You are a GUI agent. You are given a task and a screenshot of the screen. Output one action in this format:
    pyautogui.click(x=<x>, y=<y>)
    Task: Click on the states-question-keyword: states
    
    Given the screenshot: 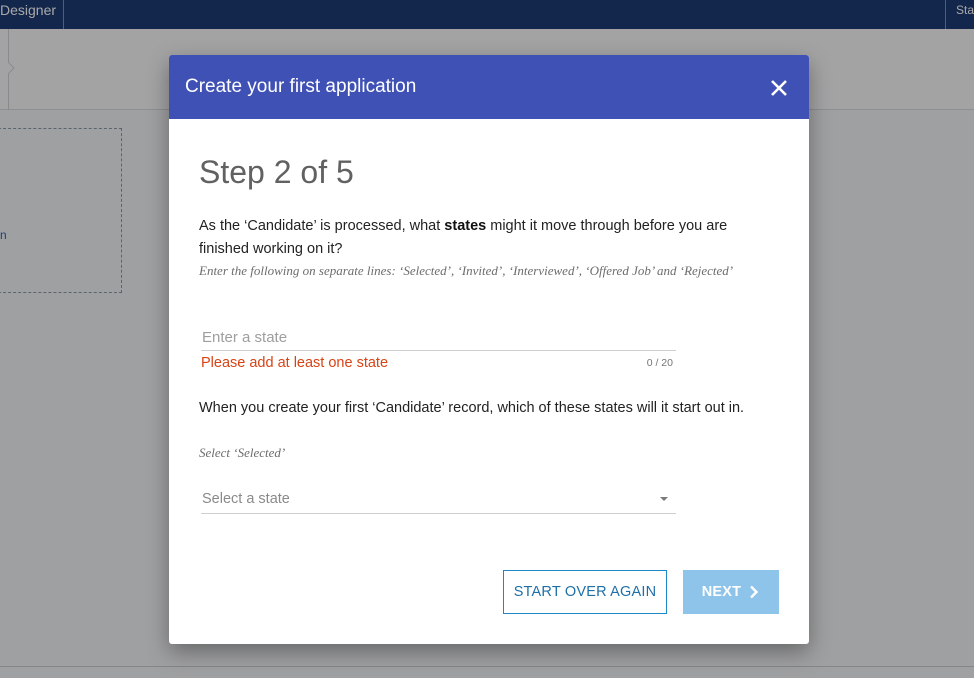 What is the action you would take?
    pyautogui.click(x=465, y=226)
    